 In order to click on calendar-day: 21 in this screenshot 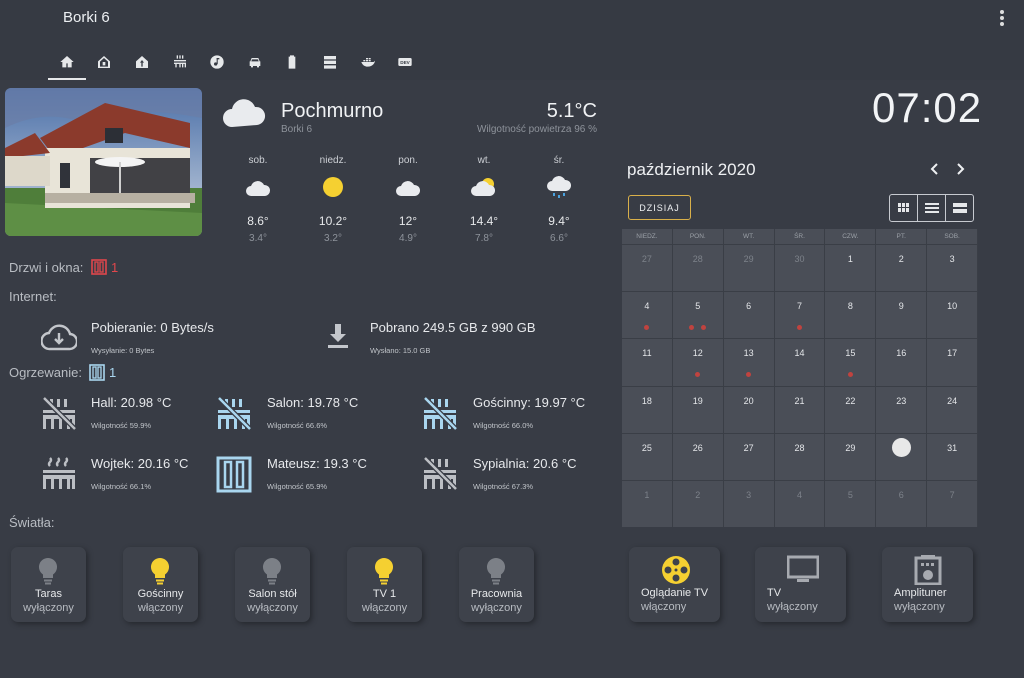, I will do `click(800, 409)`.